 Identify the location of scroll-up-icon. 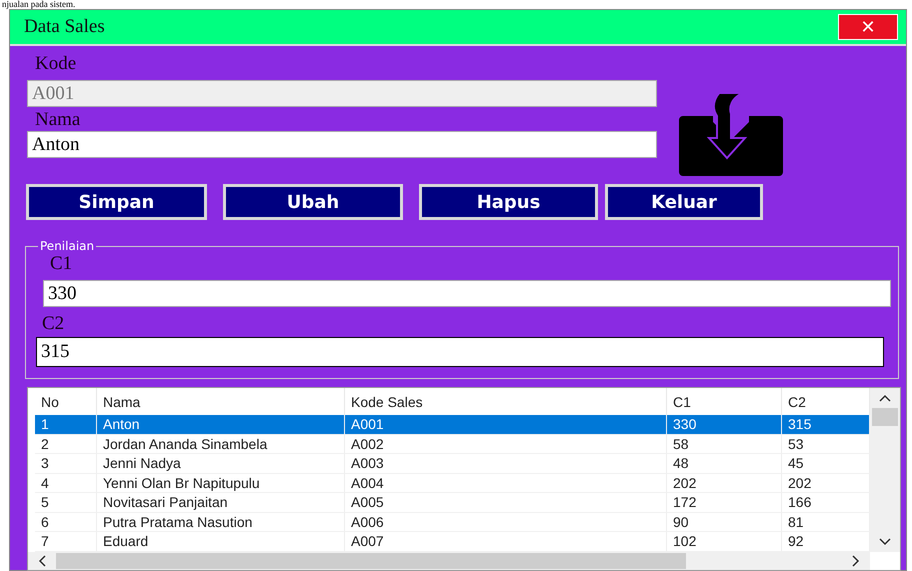
(885, 398).